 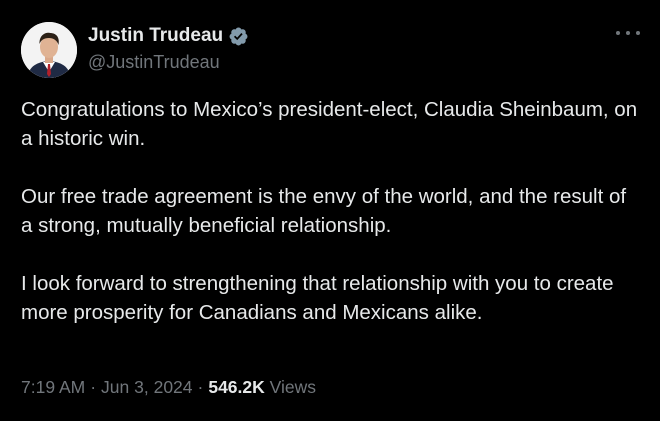 I want to click on views-label: Views, so click(x=293, y=387).